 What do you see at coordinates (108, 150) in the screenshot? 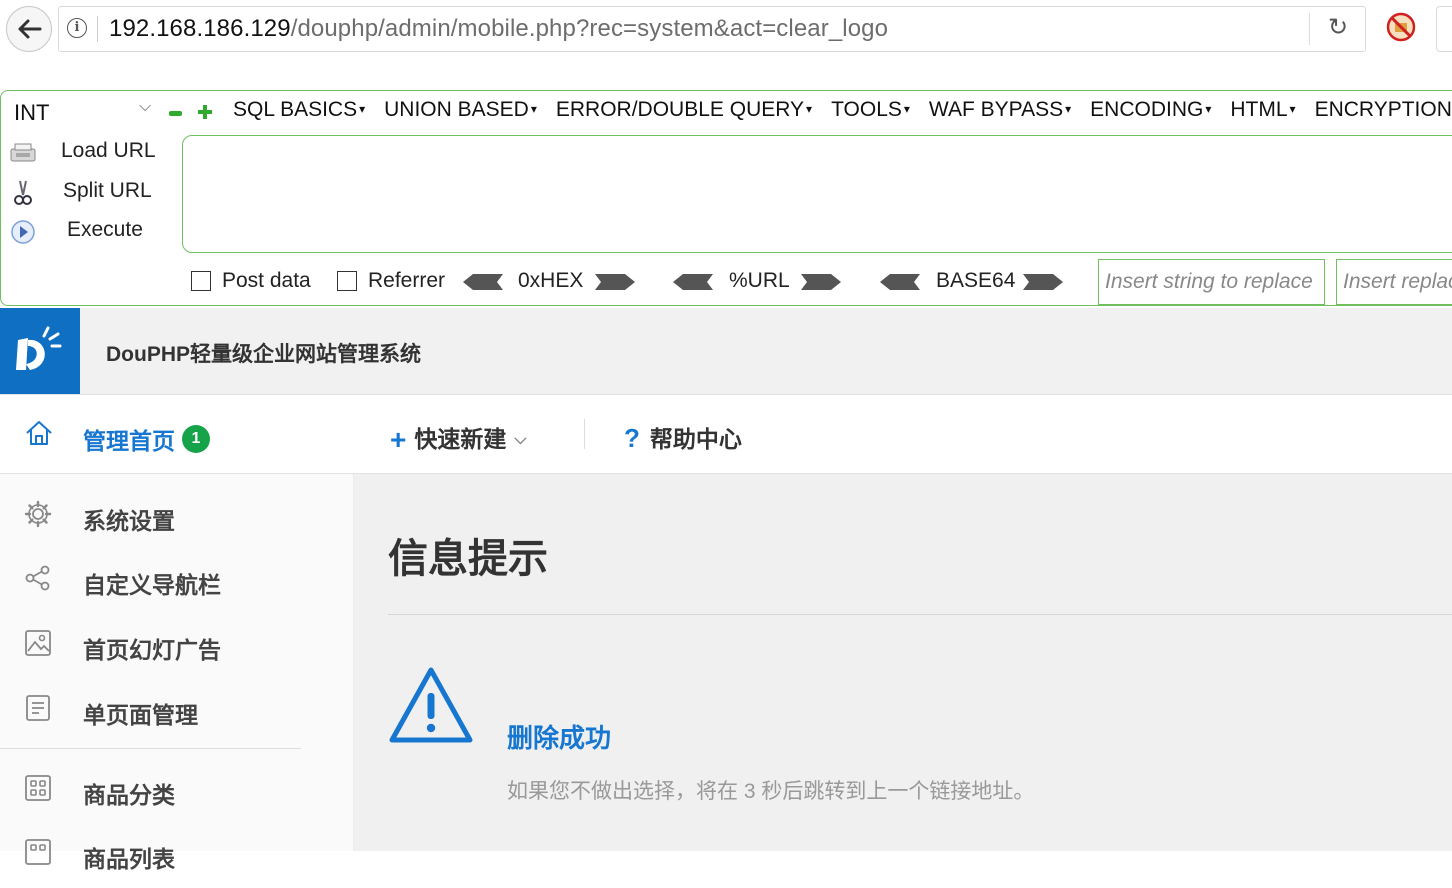
I see `load-url-label: Load URL` at bounding box center [108, 150].